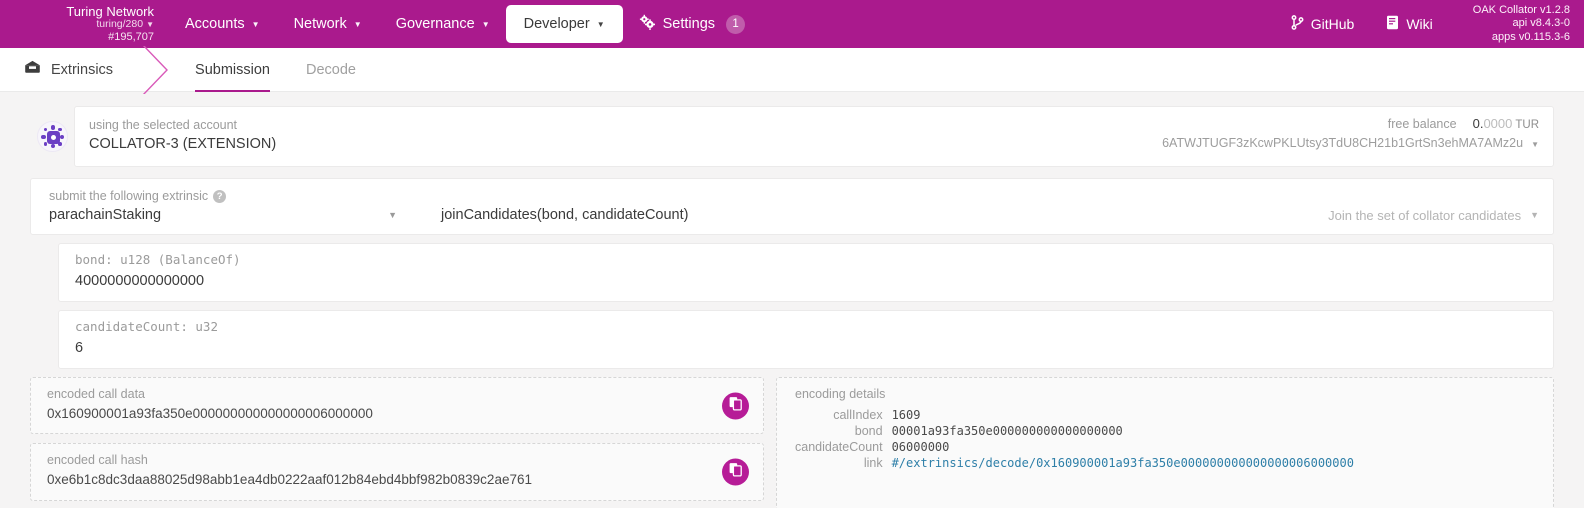 This screenshot has width=1584, height=508. What do you see at coordinates (120, 24) in the screenshot?
I see `chain-spec-label: turing/280` at bounding box center [120, 24].